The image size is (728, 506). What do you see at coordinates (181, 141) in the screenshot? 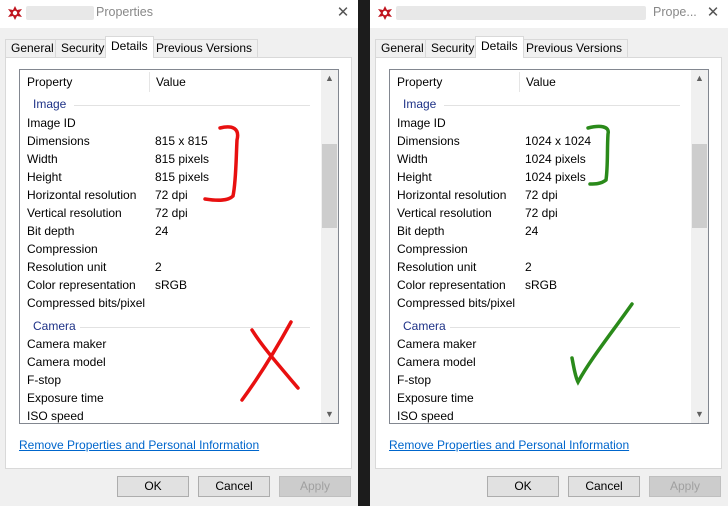
I see `property-value: 815 x 815` at bounding box center [181, 141].